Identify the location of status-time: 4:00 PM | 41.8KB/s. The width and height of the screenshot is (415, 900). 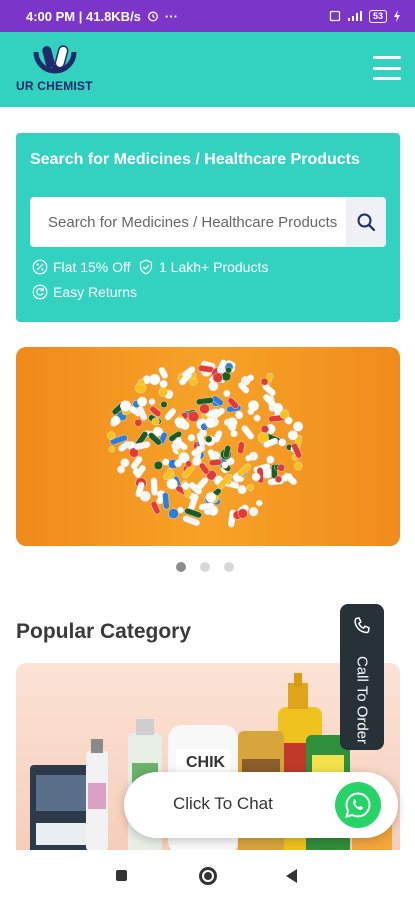
(83, 16).